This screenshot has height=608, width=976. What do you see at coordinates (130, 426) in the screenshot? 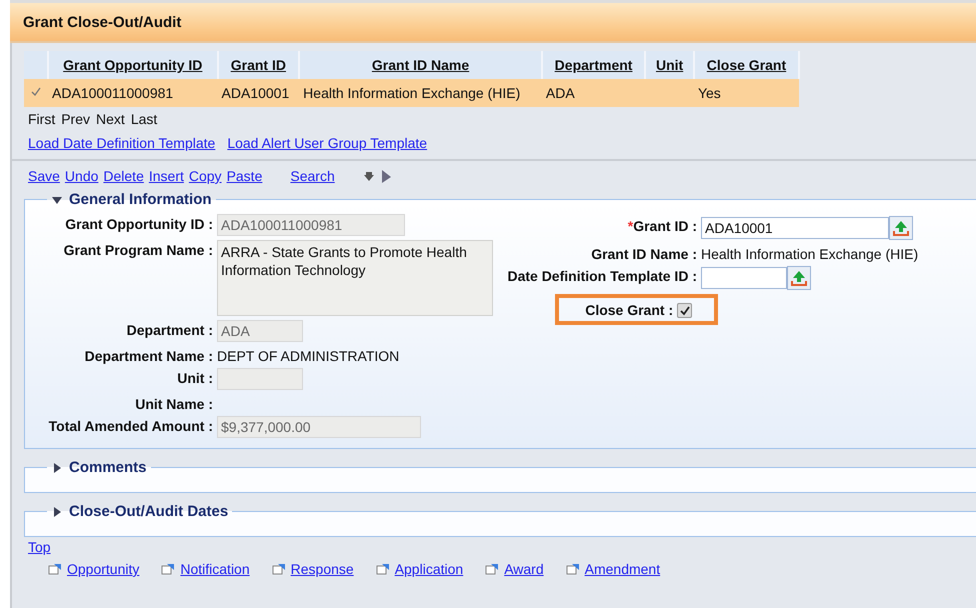
I see `field-label: Total Amended Amount :` at bounding box center [130, 426].